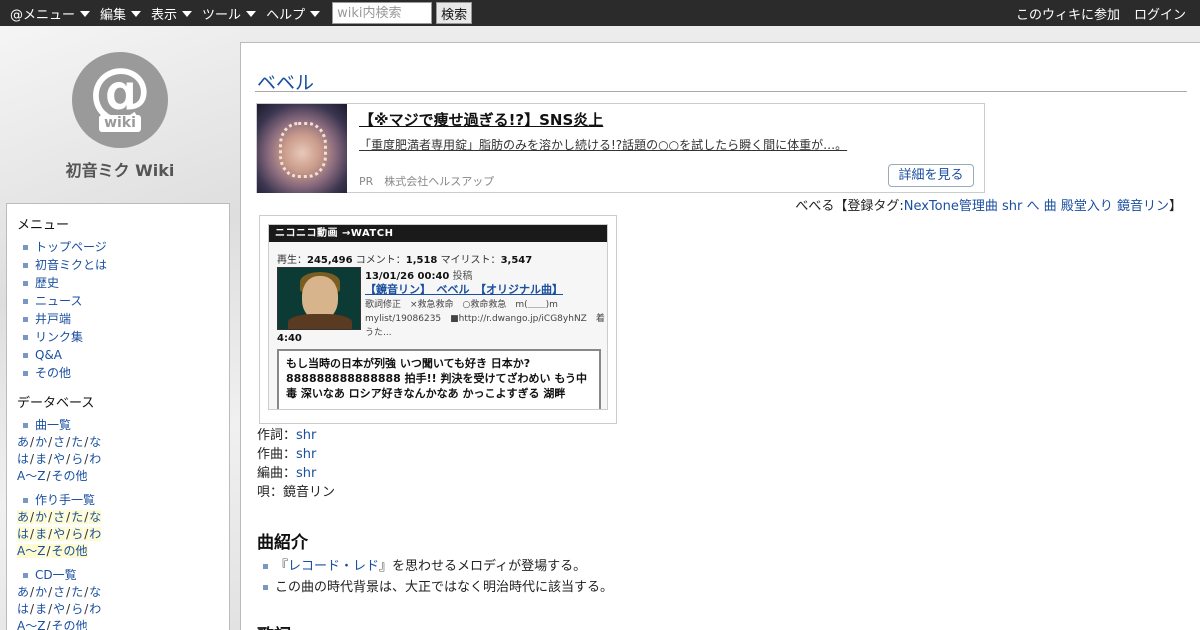 The height and width of the screenshot is (630, 1200). I want to click on video-stats: 再生：245,496 コメント：1,518 マイリスト：3,547, so click(405, 260).